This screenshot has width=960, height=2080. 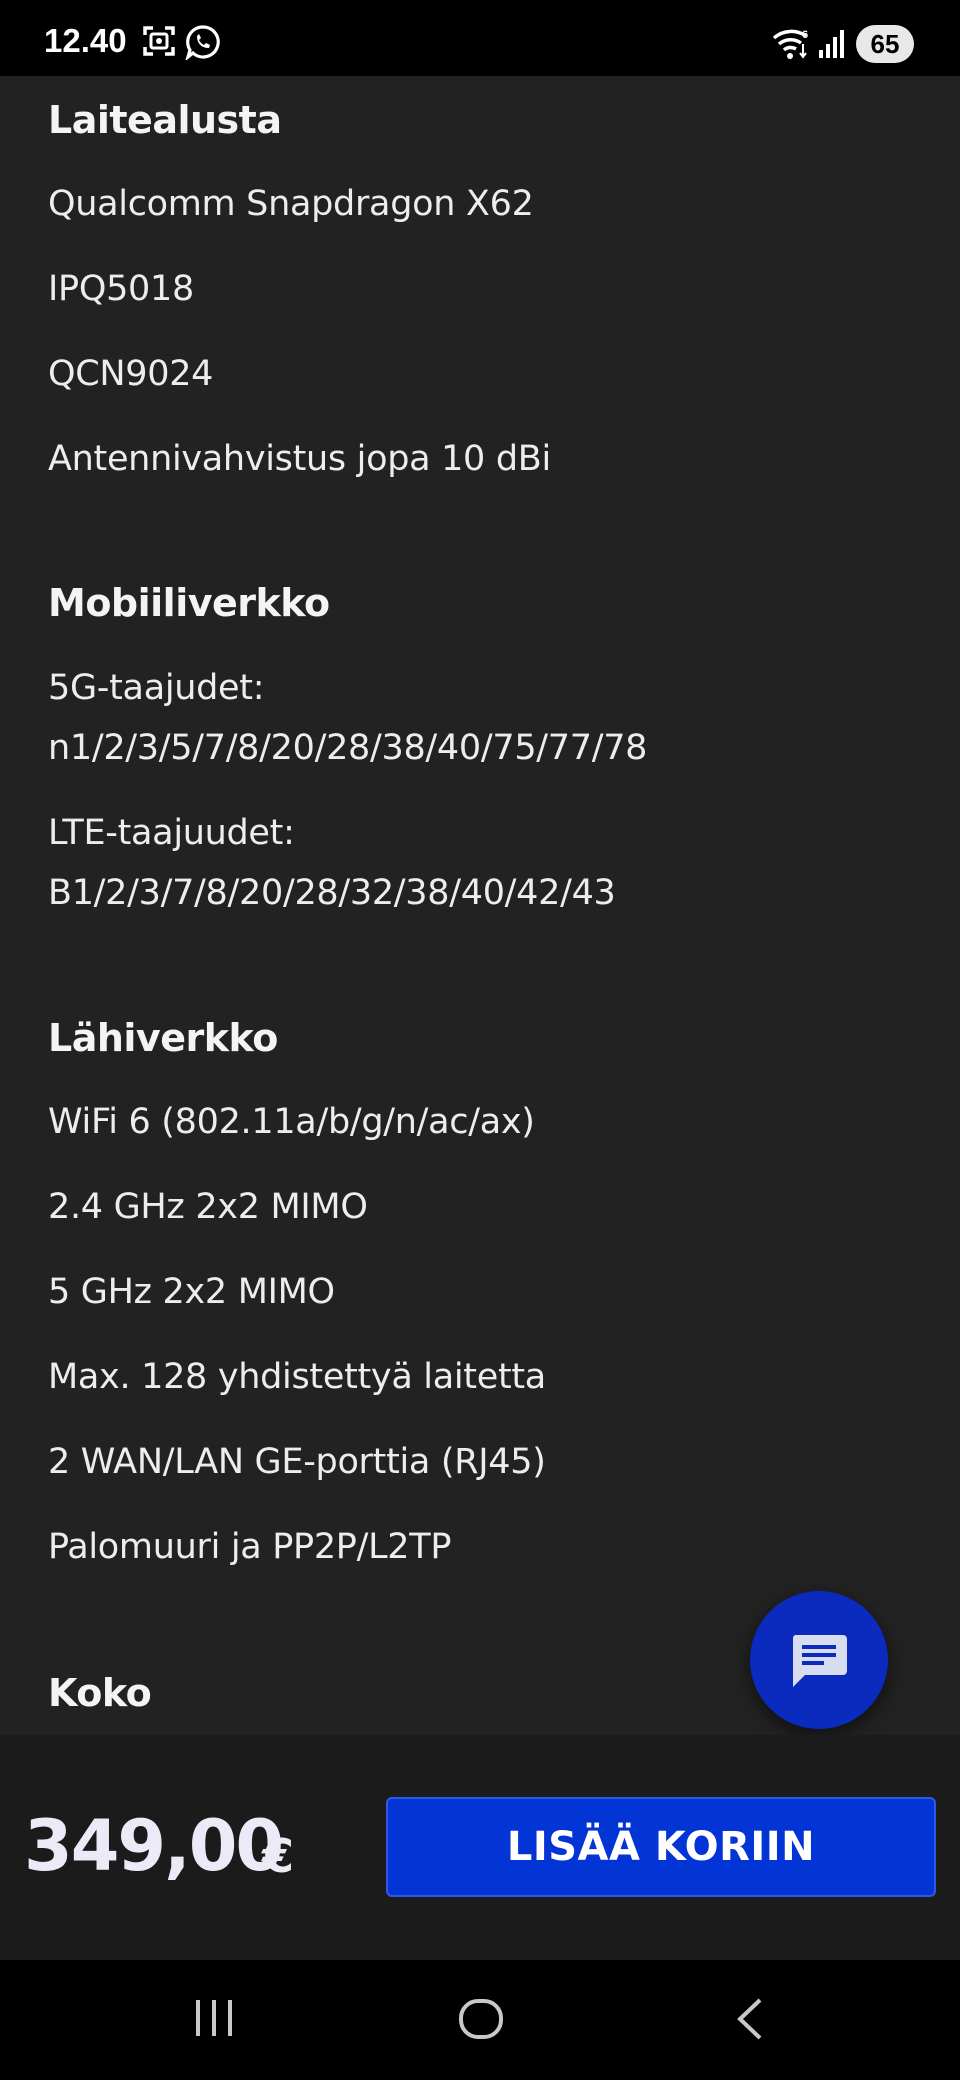 I want to click on wifi-icon: 6, so click(x=792, y=45).